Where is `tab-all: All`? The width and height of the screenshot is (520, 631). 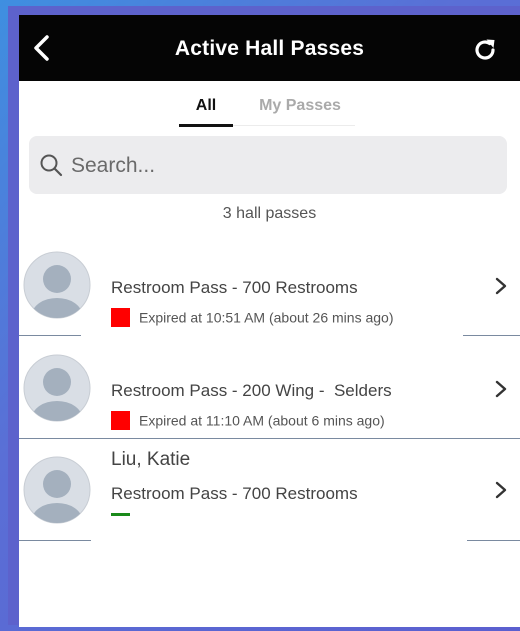
tab-all: All is located at coordinates (206, 106).